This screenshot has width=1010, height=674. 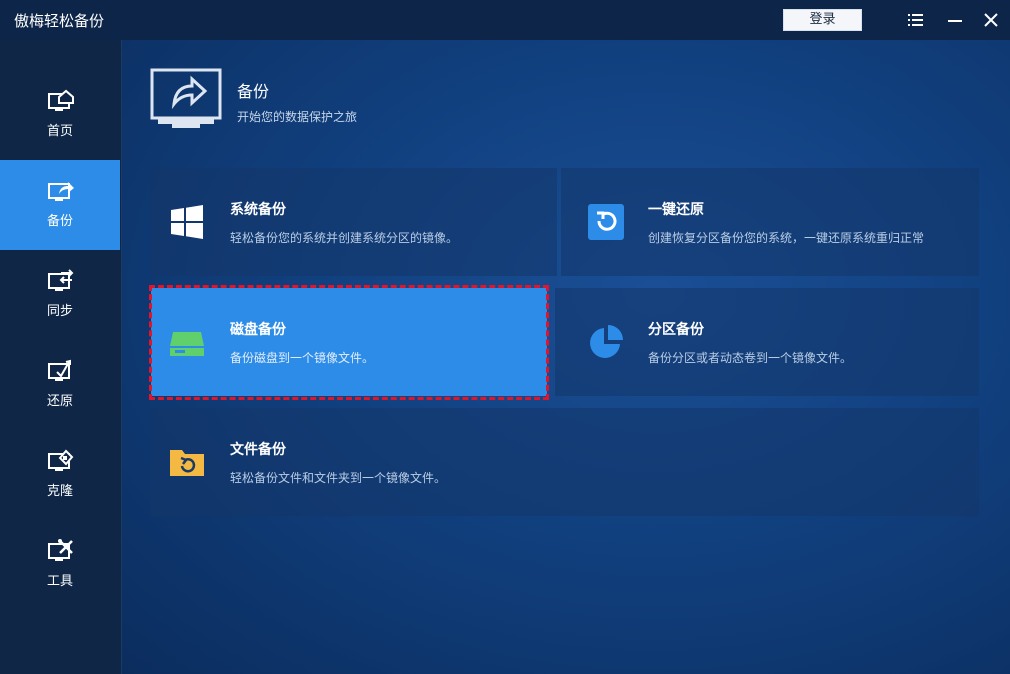 I want to click on card-description: 轻松备份文件和文件夹到一个镜像文件。, so click(x=338, y=478).